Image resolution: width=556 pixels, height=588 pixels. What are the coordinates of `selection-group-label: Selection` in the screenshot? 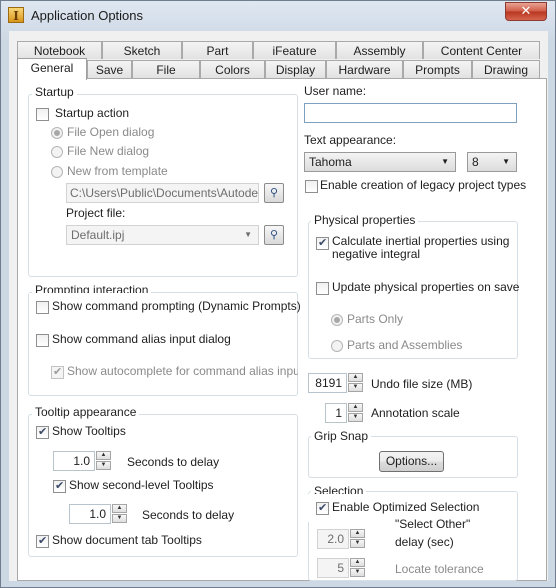 It's located at (339, 491).